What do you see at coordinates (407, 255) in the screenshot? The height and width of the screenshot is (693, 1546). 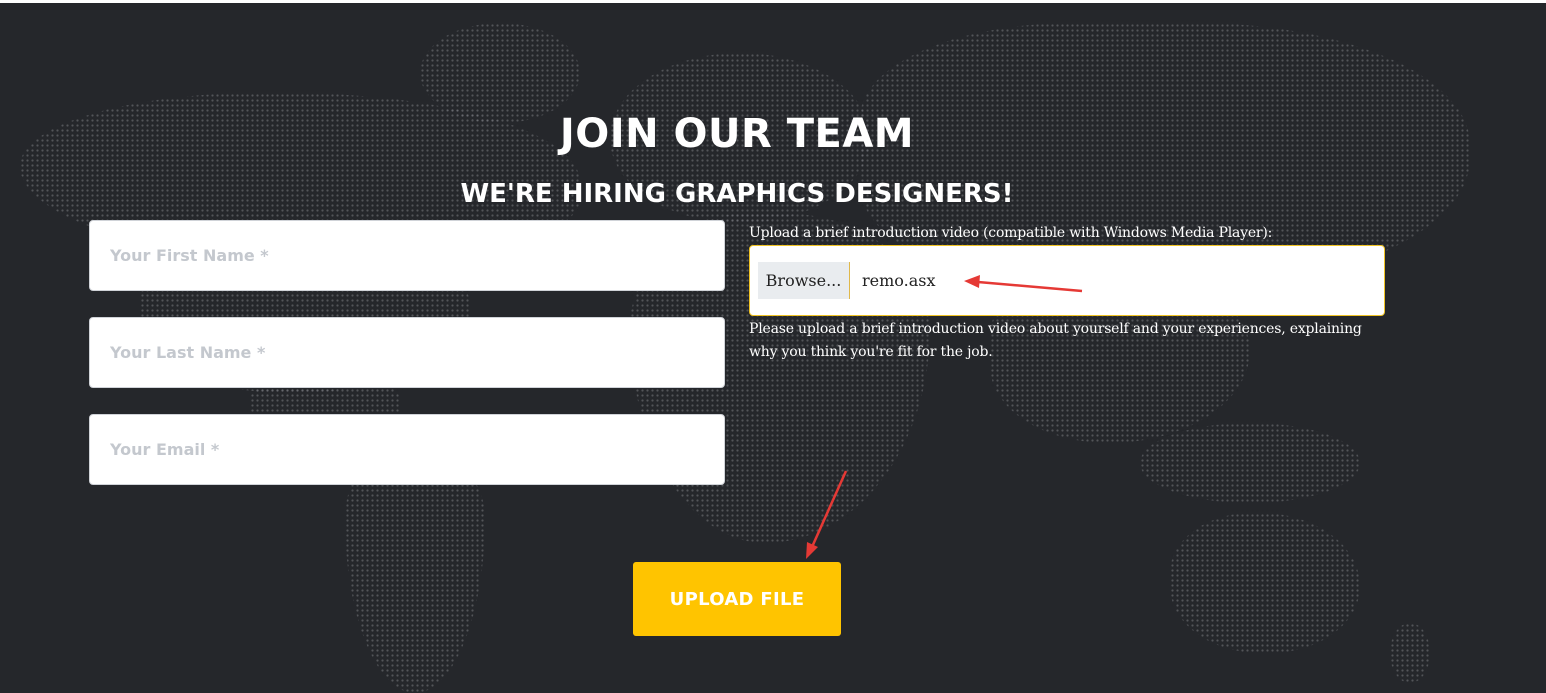 I see `first-name-input` at bounding box center [407, 255].